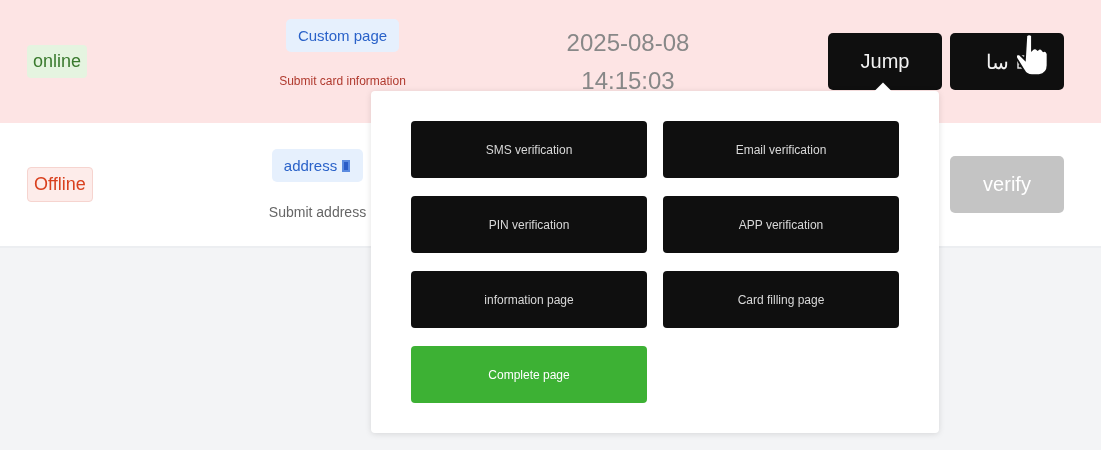 Image resolution: width=1101 pixels, height=450 pixels. Describe the element at coordinates (781, 149) in the screenshot. I see `menu-option: Email verification` at that location.